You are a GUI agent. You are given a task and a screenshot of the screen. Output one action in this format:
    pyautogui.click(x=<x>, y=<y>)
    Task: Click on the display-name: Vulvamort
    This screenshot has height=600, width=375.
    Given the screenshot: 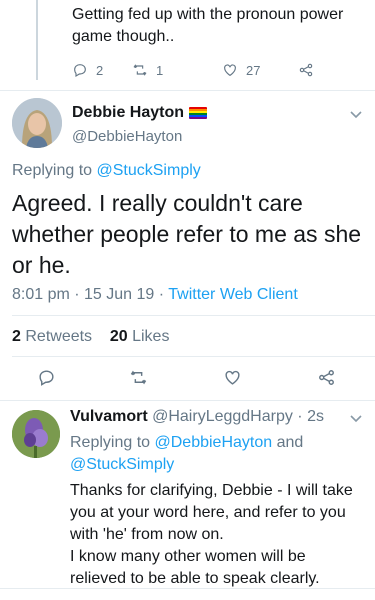 What is the action you would take?
    pyautogui.click(x=109, y=416)
    